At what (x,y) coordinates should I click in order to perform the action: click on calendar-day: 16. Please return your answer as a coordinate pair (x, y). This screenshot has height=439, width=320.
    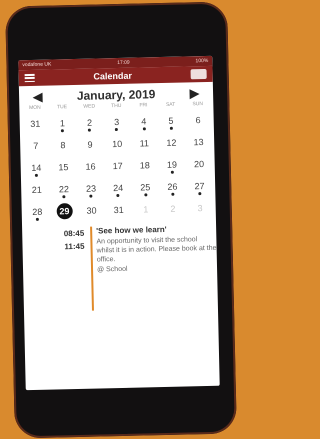
    Looking at the image, I should click on (91, 166).